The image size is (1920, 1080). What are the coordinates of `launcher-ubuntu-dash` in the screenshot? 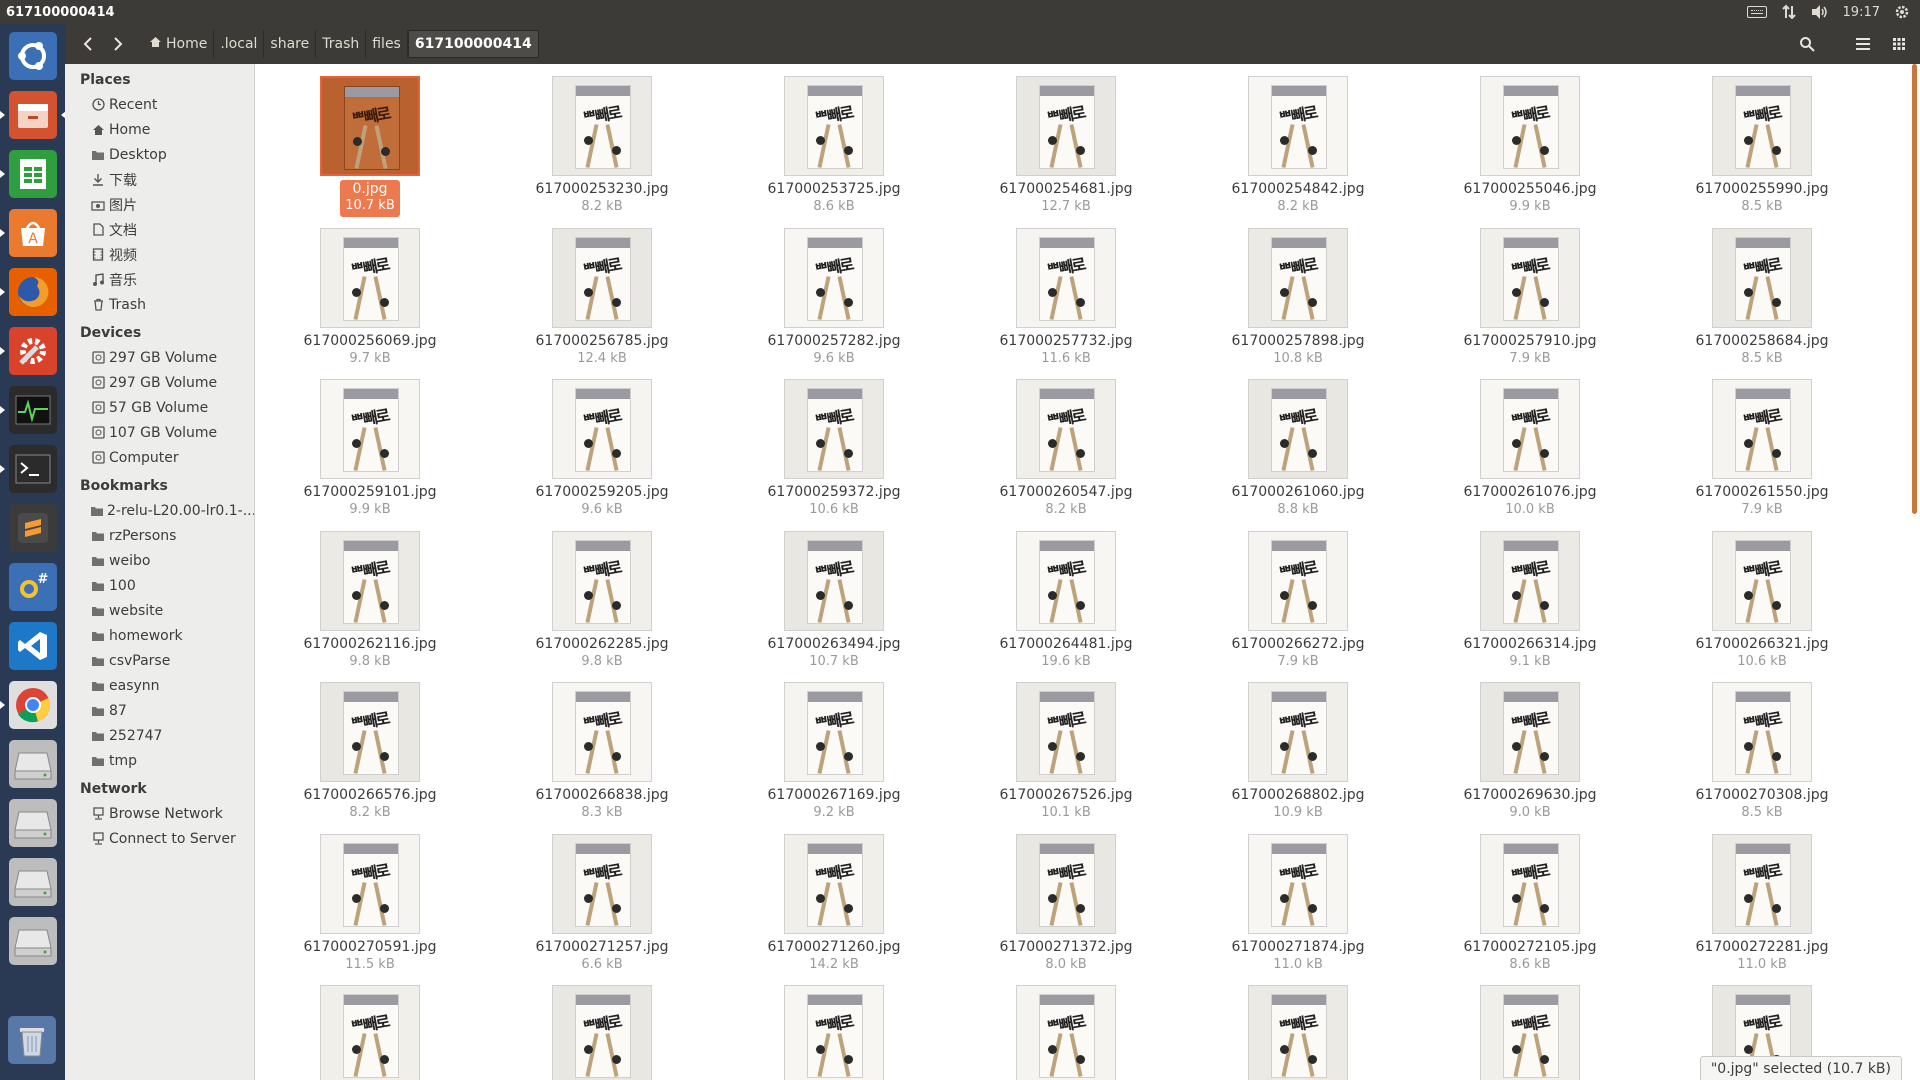 It's located at (33, 56).